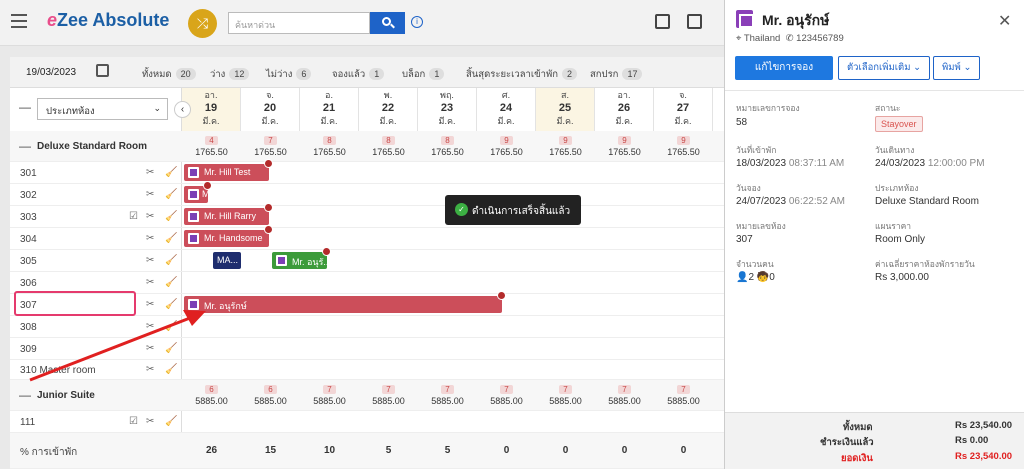  I want to click on collapse-all-icon: —, so click(25, 107).